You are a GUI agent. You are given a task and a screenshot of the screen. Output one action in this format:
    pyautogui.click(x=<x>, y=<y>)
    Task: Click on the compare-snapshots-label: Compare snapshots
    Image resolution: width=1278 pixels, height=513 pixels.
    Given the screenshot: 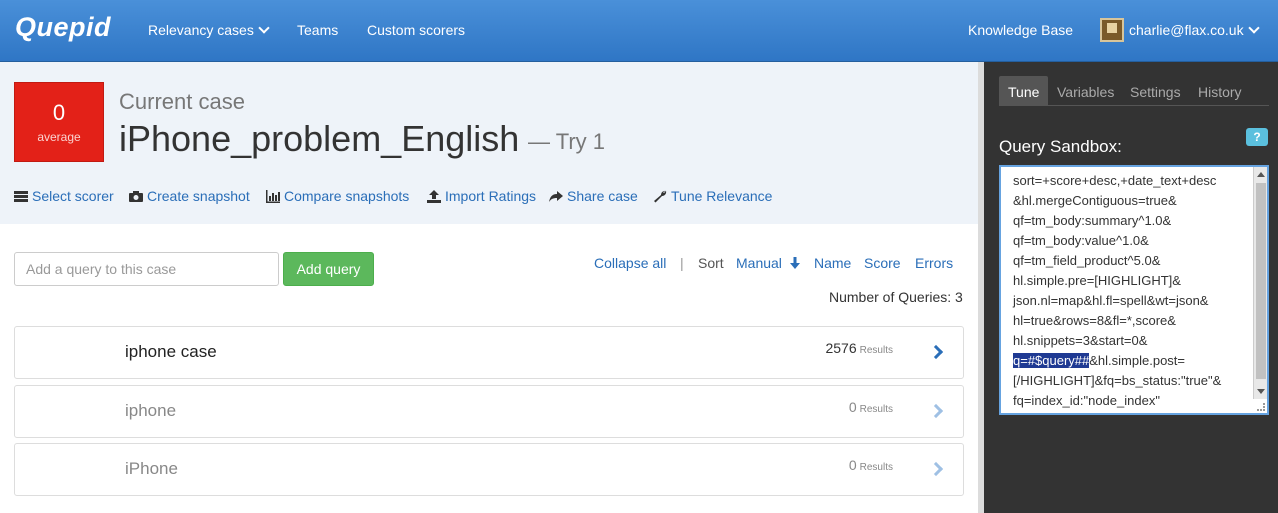 What is the action you would take?
    pyautogui.click(x=347, y=196)
    